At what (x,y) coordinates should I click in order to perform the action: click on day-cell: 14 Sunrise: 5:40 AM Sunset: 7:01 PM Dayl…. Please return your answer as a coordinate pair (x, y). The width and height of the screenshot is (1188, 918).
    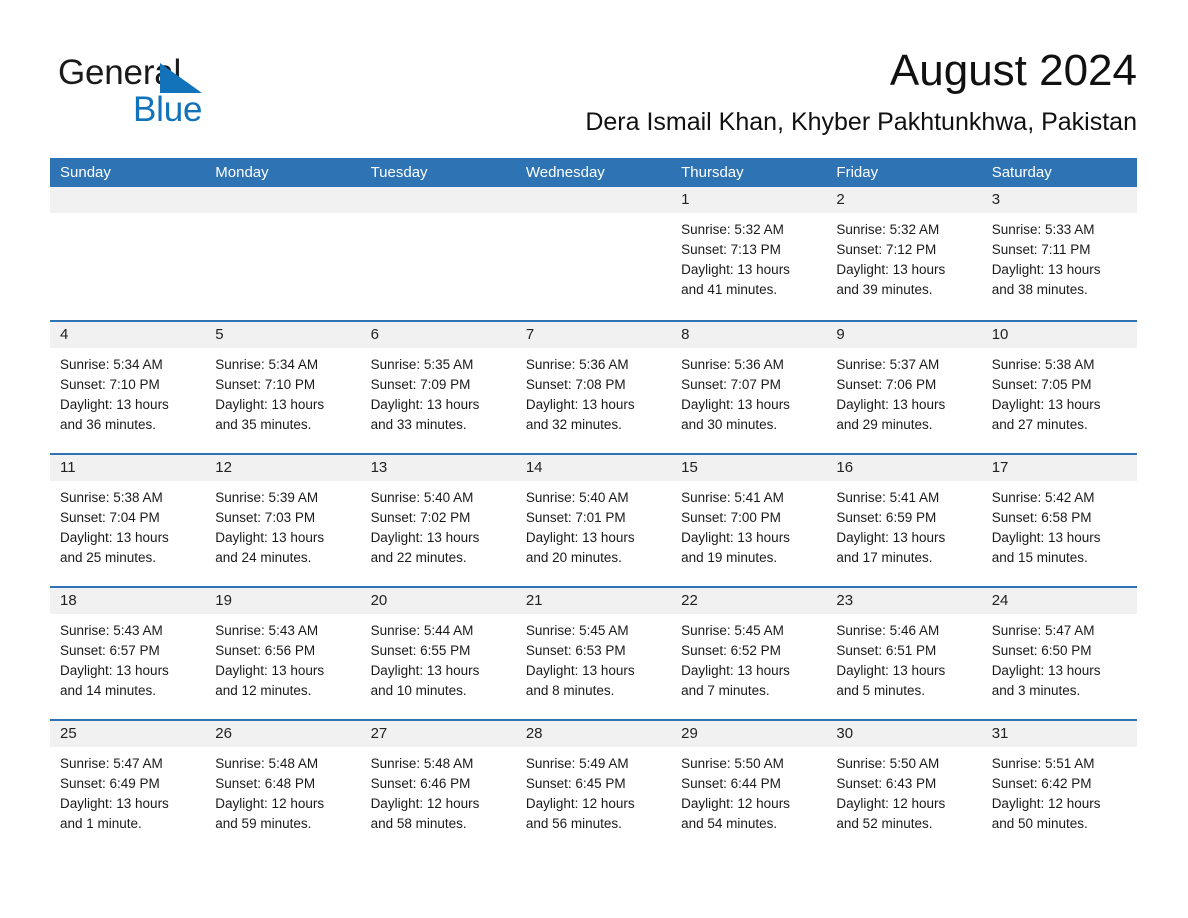
    Looking at the image, I should click on (593, 520).